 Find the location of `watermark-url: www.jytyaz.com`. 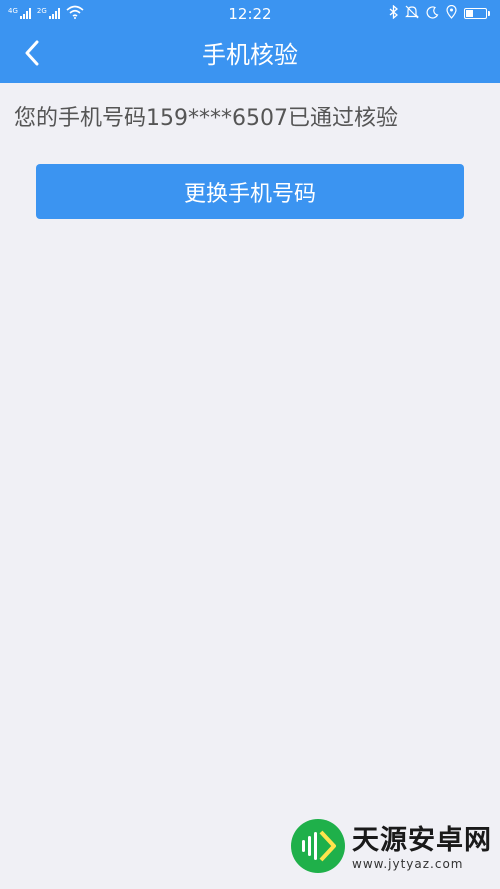

watermark-url: www.jytyaz.com is located at coordinates (408, 864).